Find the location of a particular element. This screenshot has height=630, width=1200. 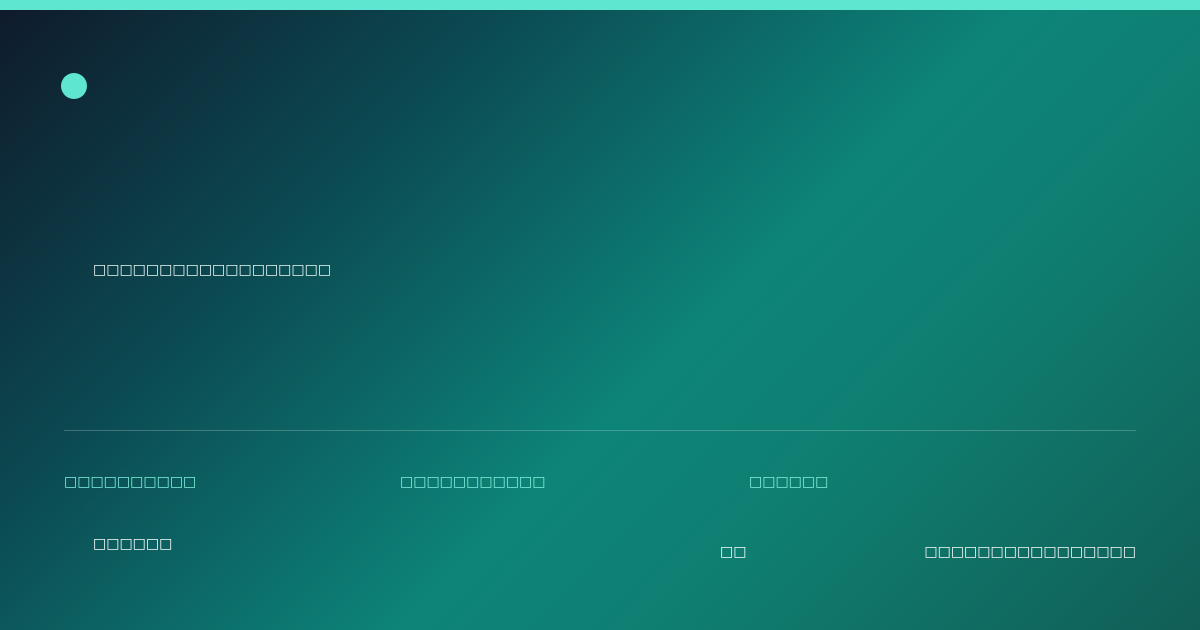

stat-label-1: □□□□□□□□□□ is located at coordinates (130, 482).